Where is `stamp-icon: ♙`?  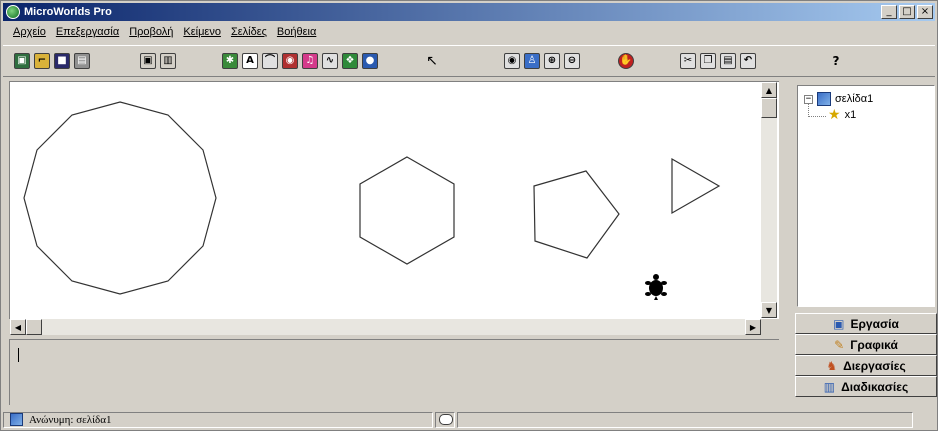 stamp-icon: ♙ is located at coordinates (532, 61).